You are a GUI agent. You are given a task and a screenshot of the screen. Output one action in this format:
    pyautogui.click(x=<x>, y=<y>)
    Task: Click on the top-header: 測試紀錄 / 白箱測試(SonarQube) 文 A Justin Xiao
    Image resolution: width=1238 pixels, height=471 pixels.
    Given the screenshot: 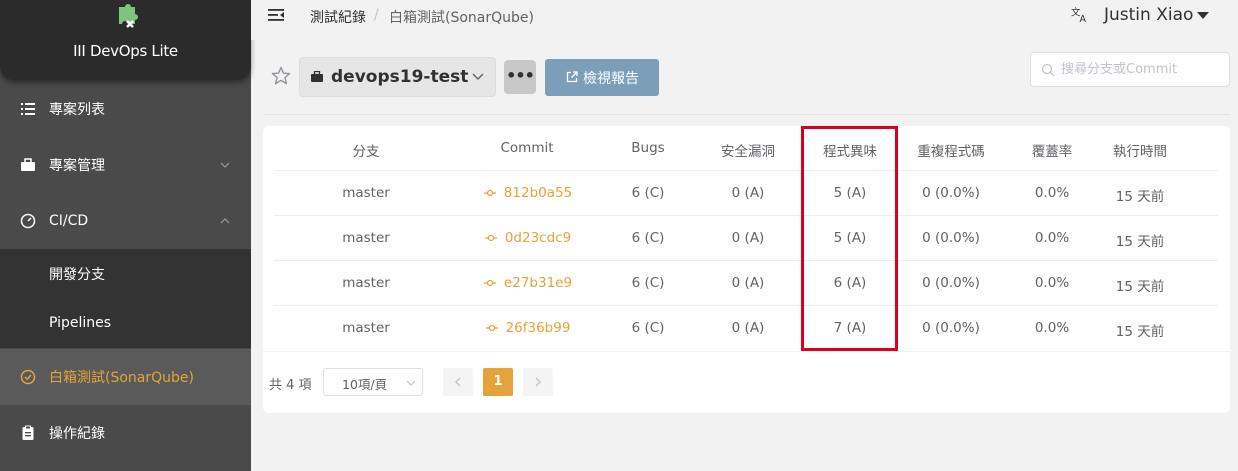 What is the action you would take?
    pyautogui.click(x=744, y=20)
    